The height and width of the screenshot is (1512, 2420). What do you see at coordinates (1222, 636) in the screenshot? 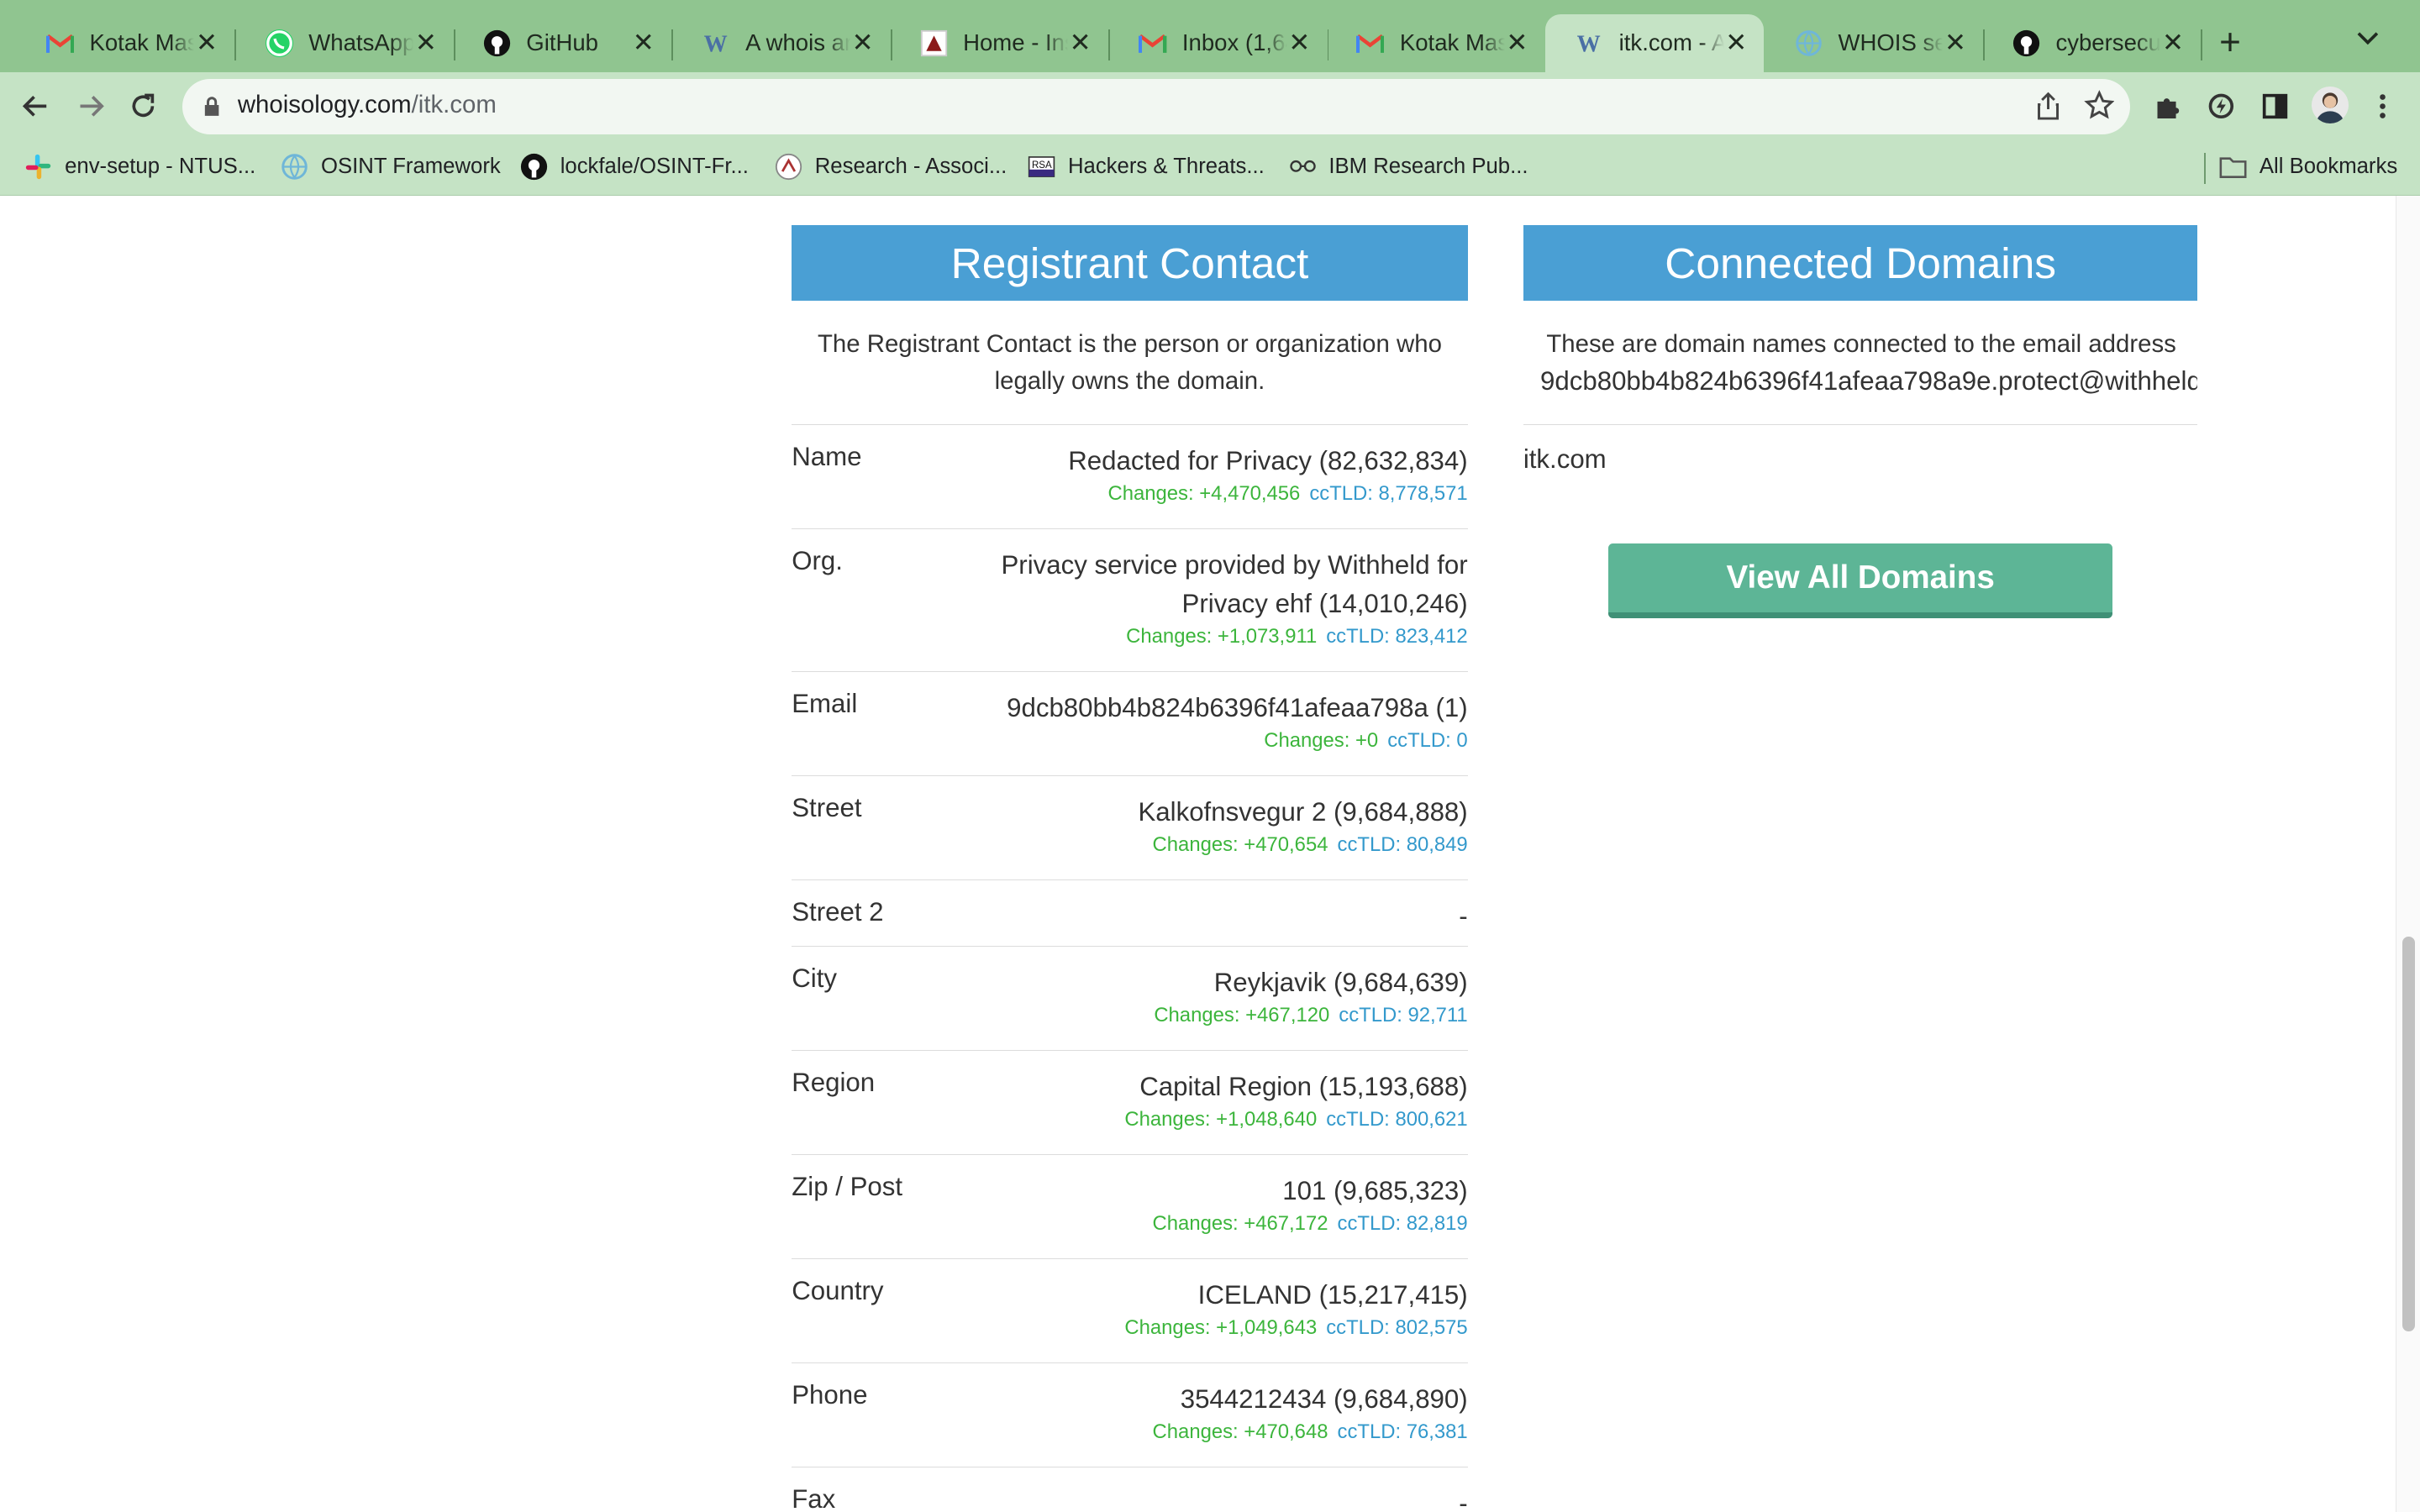
I see `changes-count: Changes: +1,073,911` at bounding box center [1222, 636].